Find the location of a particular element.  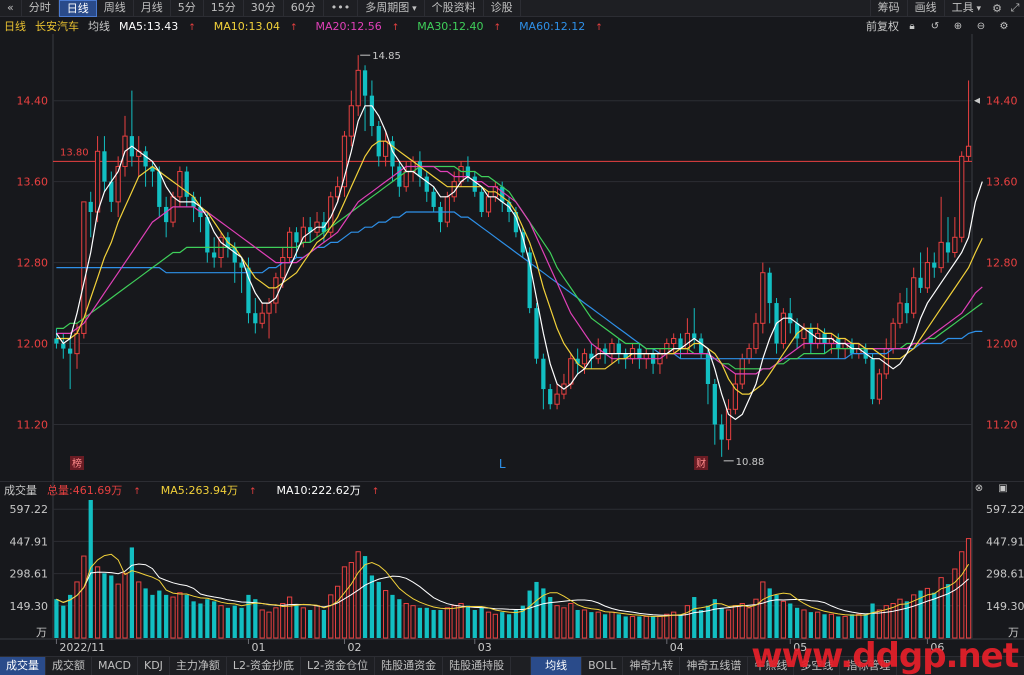

sub-chart-tab-7: 陆股通资金 is located at coordinates (409, 665).